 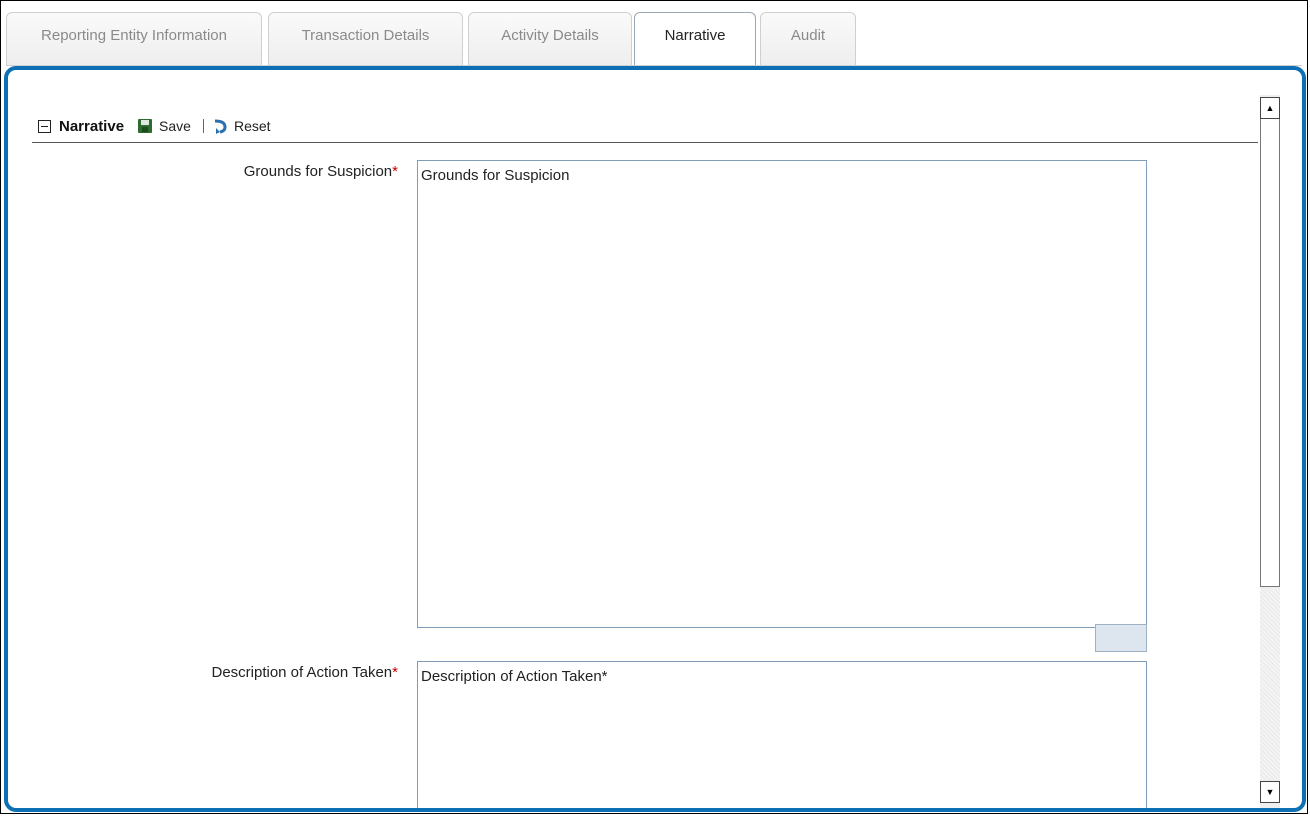 I want to click on tab-label: Narrative, so click(x=695, y=35).